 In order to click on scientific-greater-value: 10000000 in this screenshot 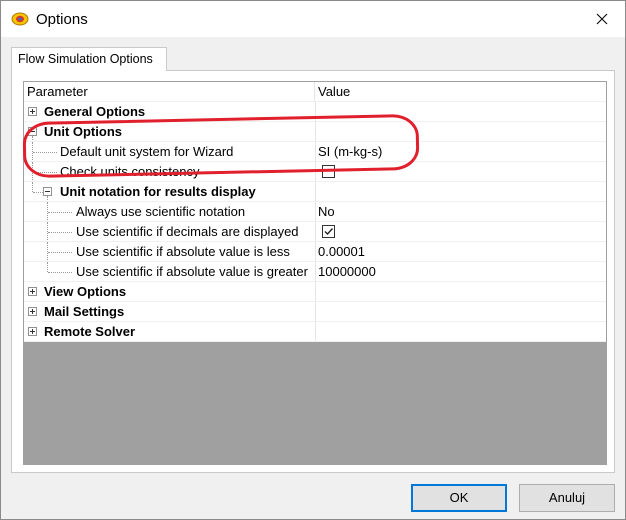, I will do `click(461, 271)`.